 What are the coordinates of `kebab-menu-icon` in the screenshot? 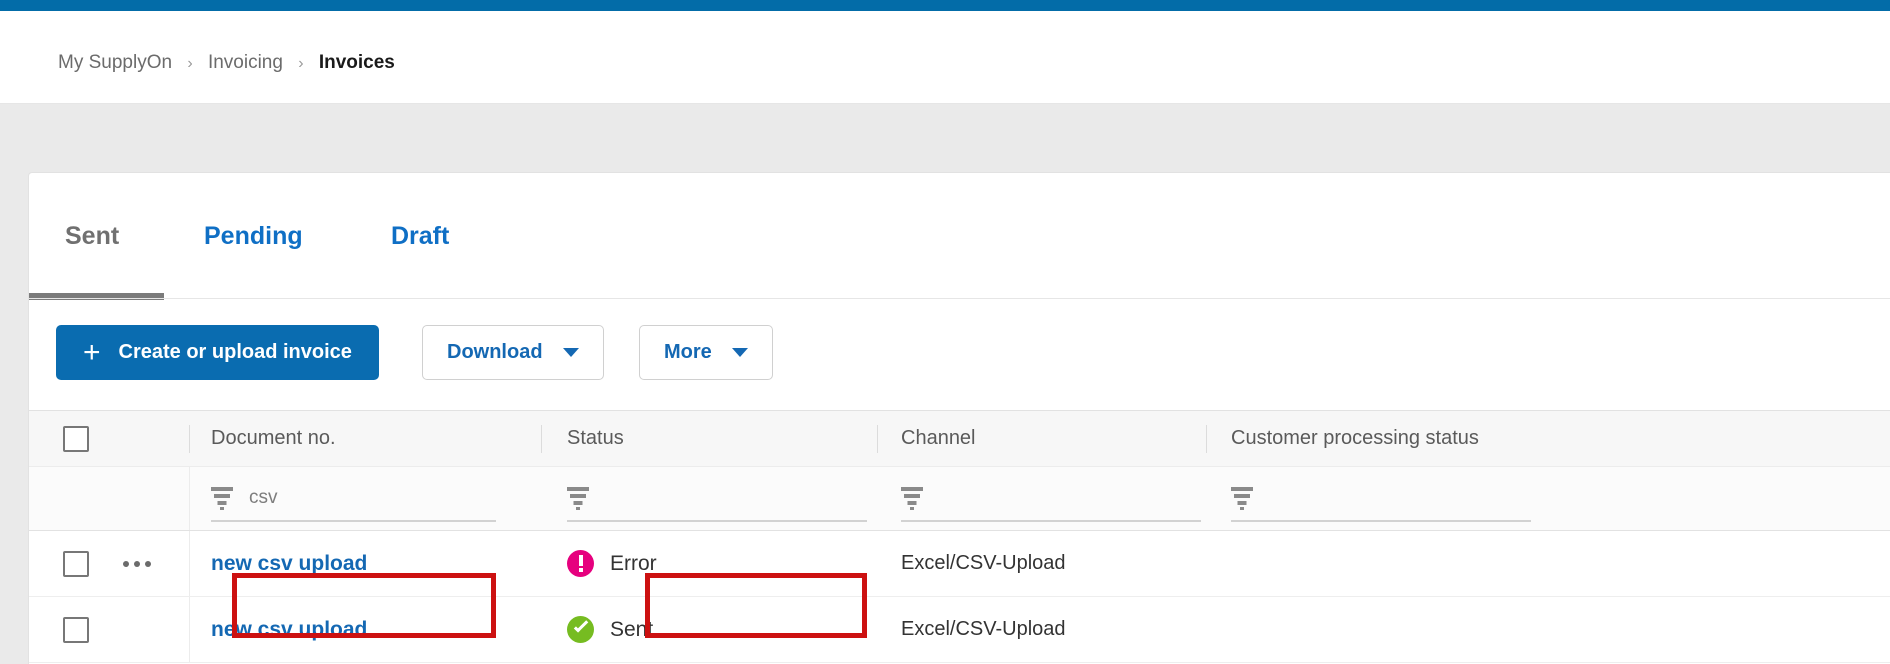 It's located at (137, 563).